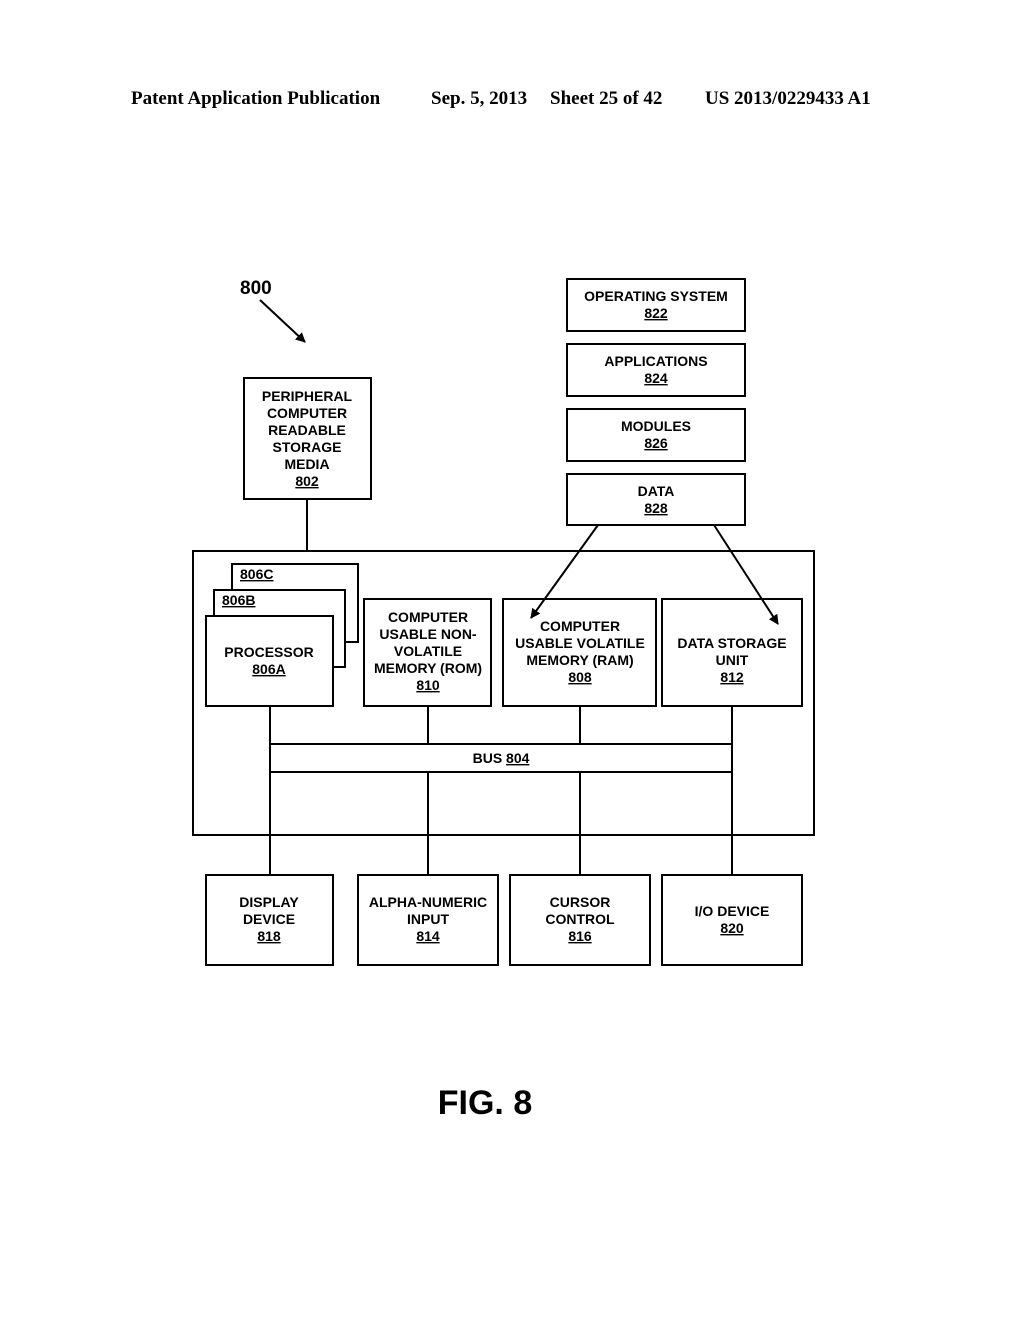 Image resolution: width=1024 pixels, height=1320 pixels. I want to click on storage-ref: 812, so click(732, 677).